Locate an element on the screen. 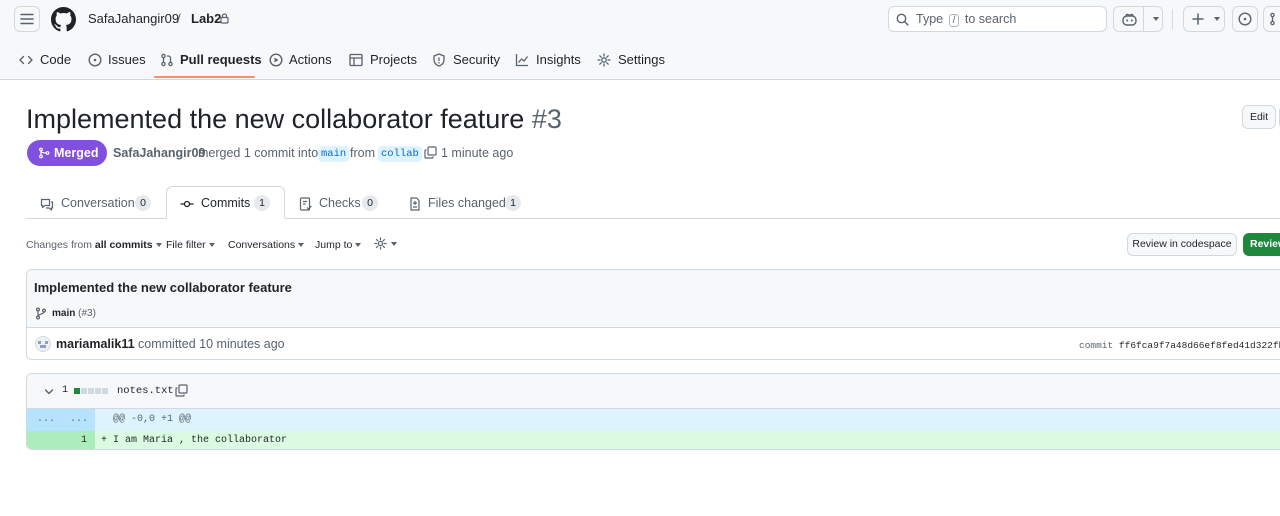 This screenshot has height=516, width=1280. commit-icon is located at coordinates (187, 204).